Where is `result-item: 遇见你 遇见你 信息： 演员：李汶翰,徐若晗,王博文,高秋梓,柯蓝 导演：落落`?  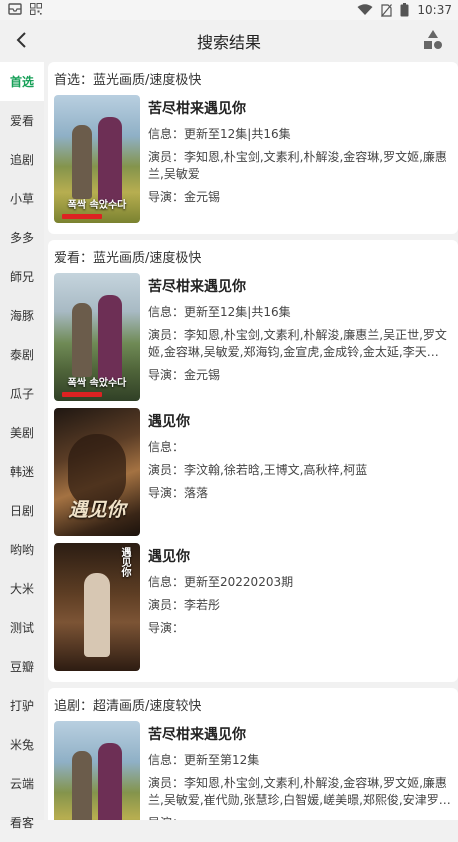
result-item: 遇见你 遇见你 信息： 演员：李汶翰,徐若晗,王博文,高秋梓,柯蓝 导演：落落 is located at coordinates (253, 472).